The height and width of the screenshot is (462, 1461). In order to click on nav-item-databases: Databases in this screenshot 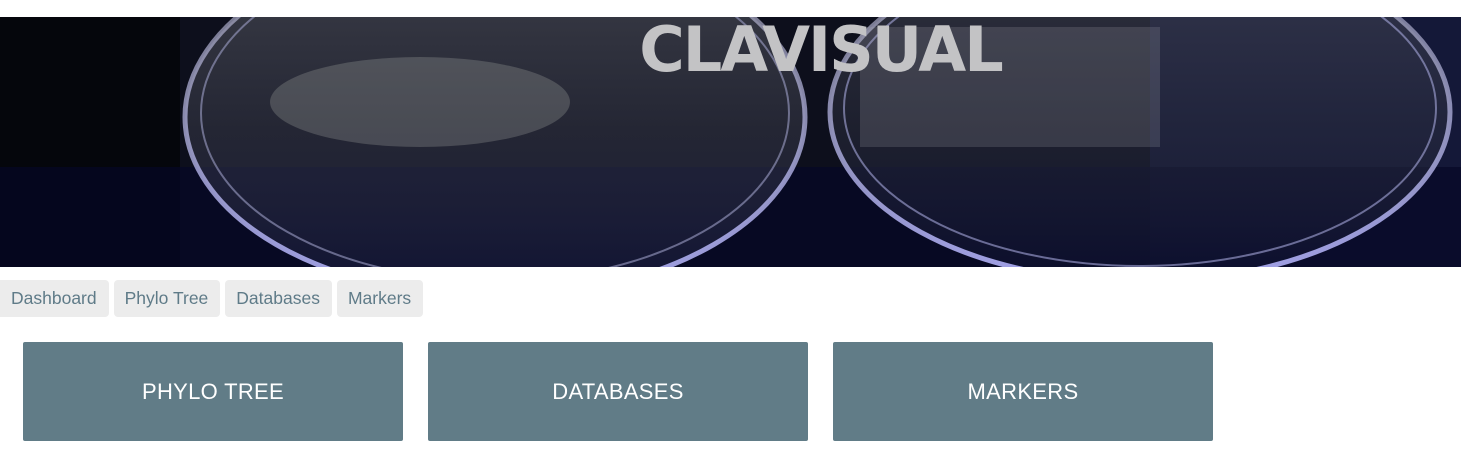, I will do `click(278, 298)`.